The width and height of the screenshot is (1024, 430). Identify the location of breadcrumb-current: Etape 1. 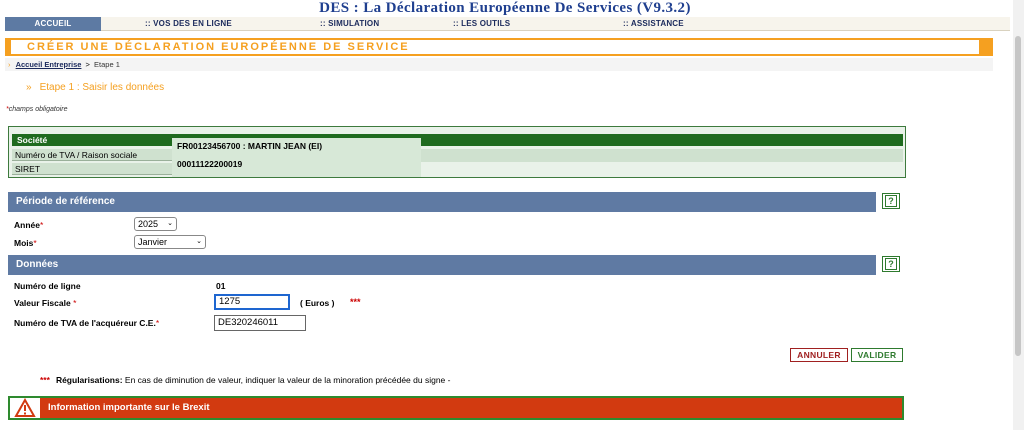
(107, 64).